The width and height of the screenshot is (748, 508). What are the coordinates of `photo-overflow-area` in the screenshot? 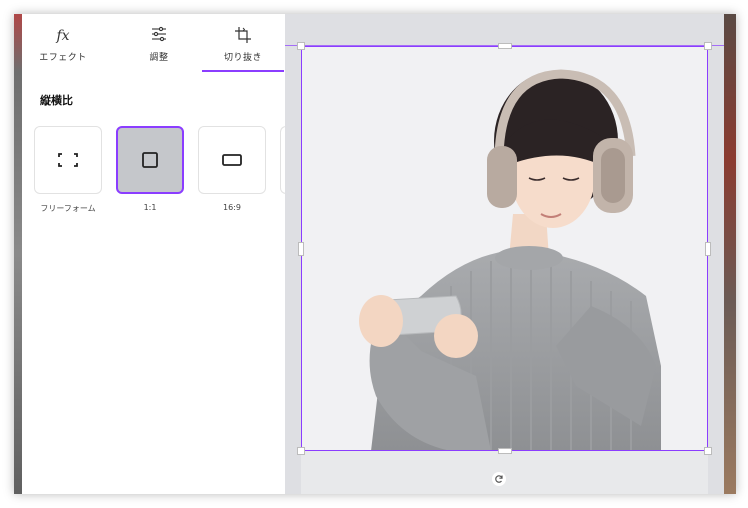 It's located at (504, 472).